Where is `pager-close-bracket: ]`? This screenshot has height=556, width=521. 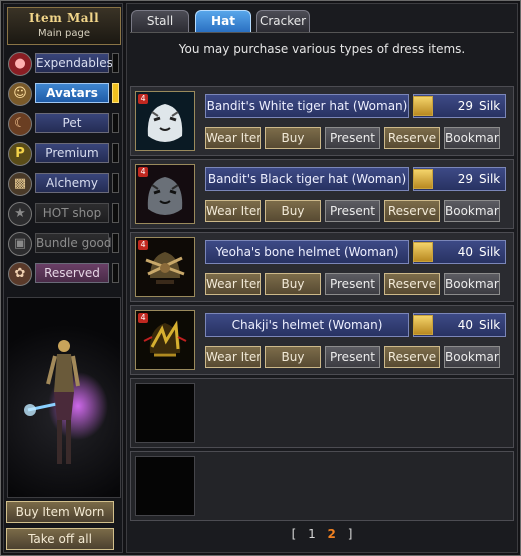
pager-close-bracket: ] is located at coordinates (350, 534).